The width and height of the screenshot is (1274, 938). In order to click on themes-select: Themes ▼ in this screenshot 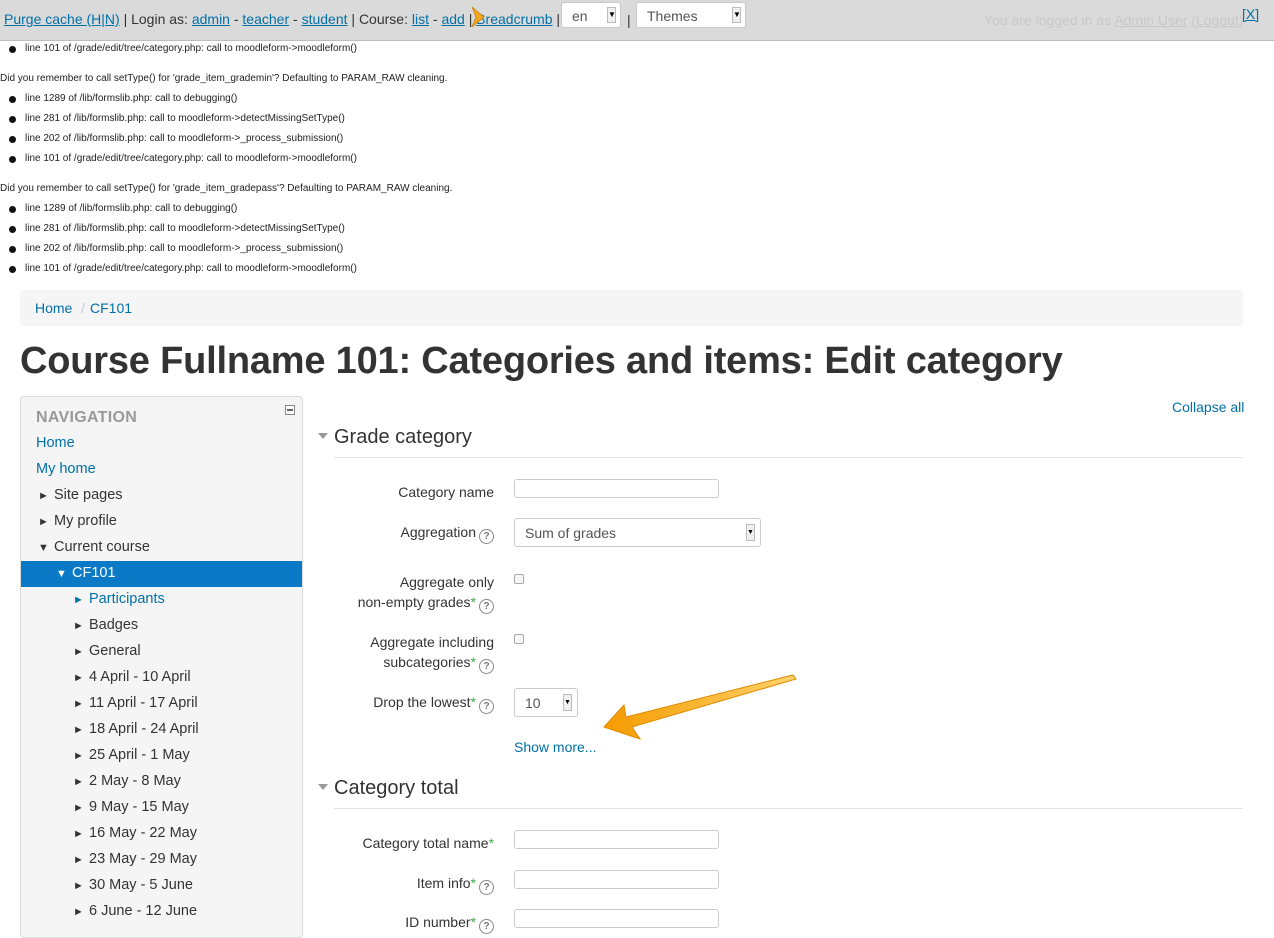, I will do `click(691, 15)`.